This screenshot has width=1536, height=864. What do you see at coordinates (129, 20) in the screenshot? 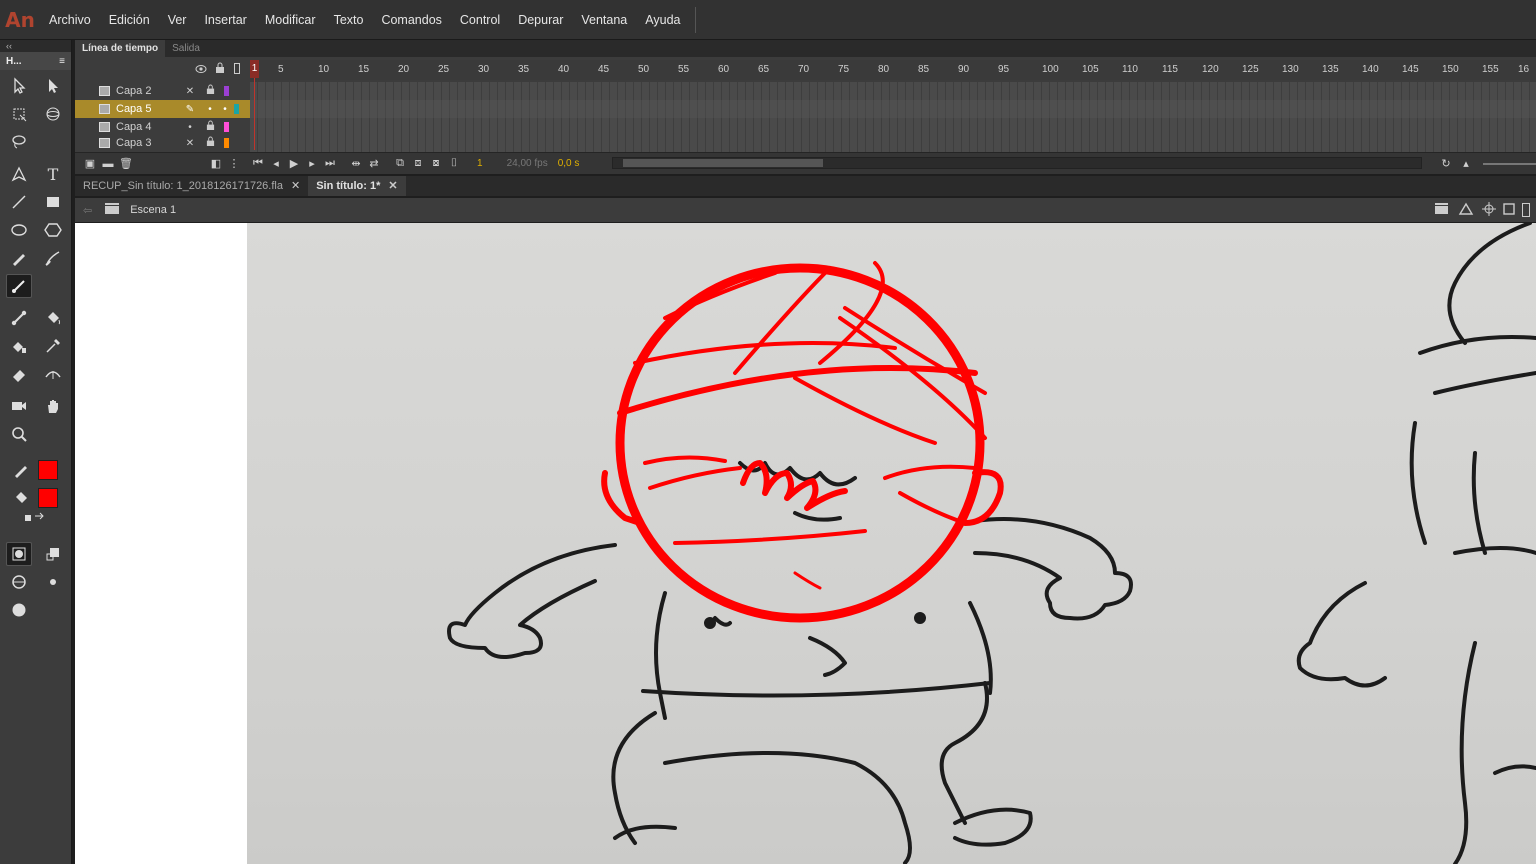
I see `menu-edicion: Edición` at bounding box center [129, 20].